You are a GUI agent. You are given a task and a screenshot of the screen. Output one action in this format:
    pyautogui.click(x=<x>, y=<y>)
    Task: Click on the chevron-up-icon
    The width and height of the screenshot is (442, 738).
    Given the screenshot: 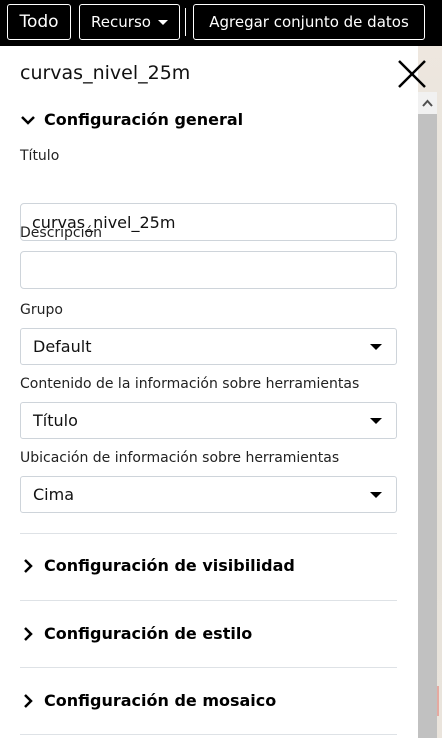 What is the action you would take?
    pyautogui.click(x=427, y=103)
    